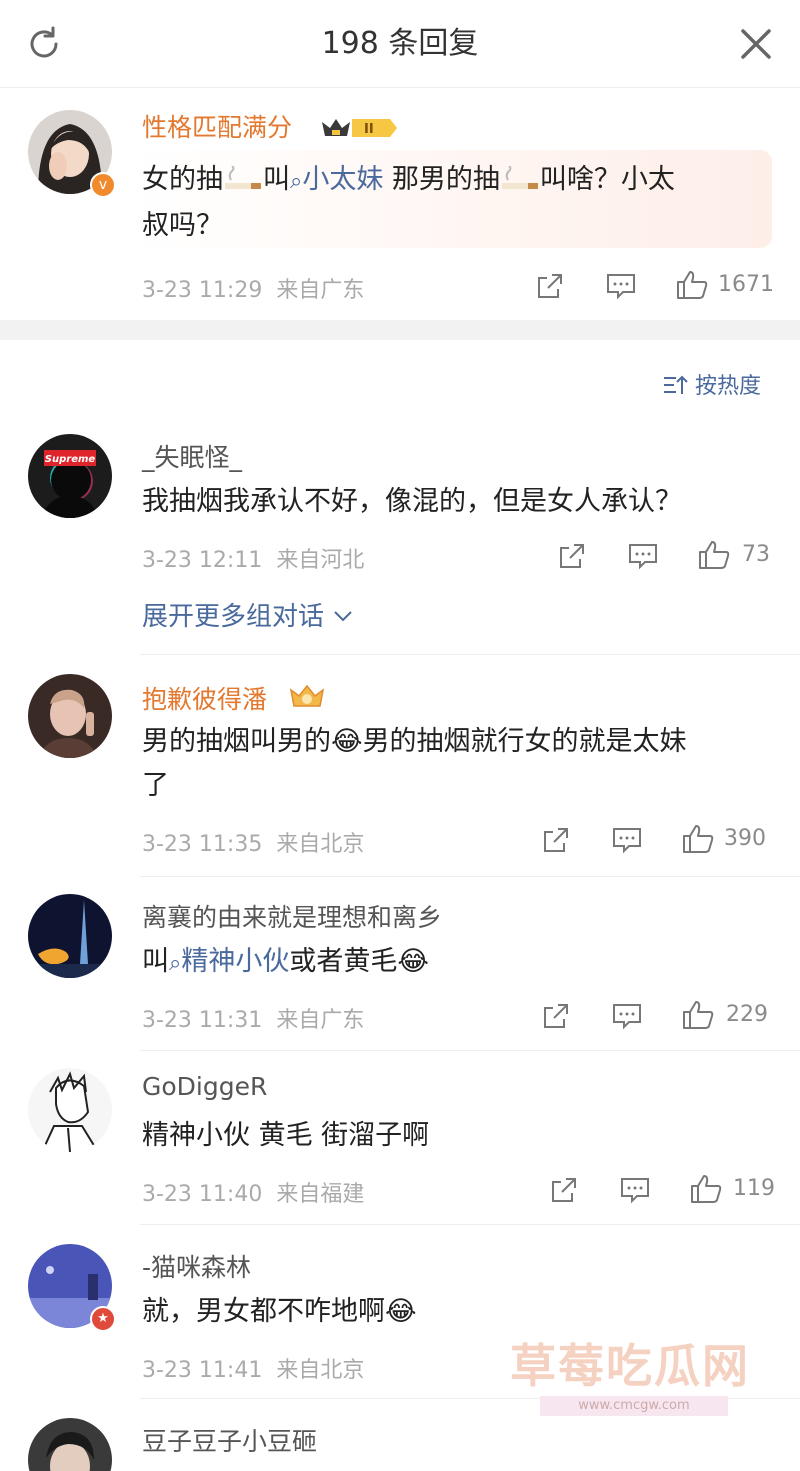  What do you see at coordinates (217, 126) in the screenshot?
I see `username: 性格匹配满分` at bounding box center [217, 126].